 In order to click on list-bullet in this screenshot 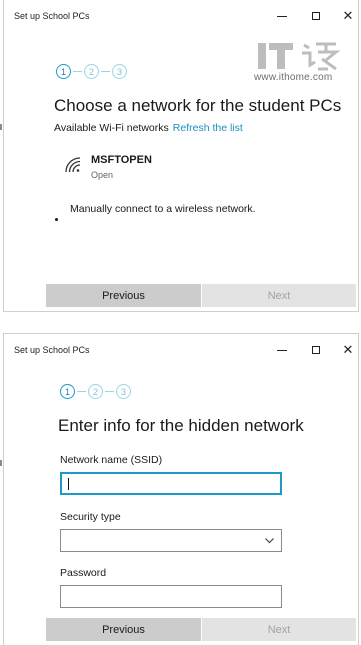, I will do `click(56, 219)`.